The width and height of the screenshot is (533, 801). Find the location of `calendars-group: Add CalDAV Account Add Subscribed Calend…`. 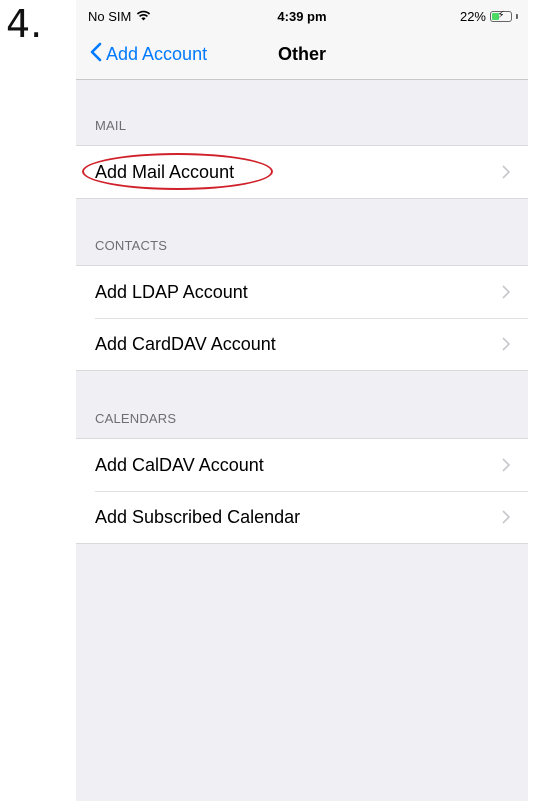

calendars-group: Add CalDAV Account Add Subscribed Calend… is located at coordinates (302, 491).